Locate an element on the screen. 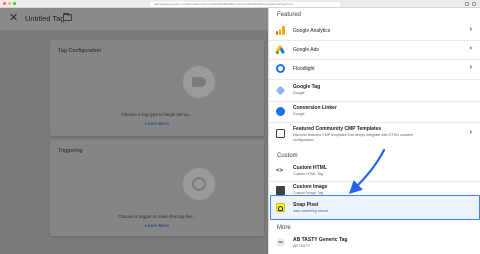 This screenshot has width=480, height=254. window-controls is located at coordinates (9, 3).